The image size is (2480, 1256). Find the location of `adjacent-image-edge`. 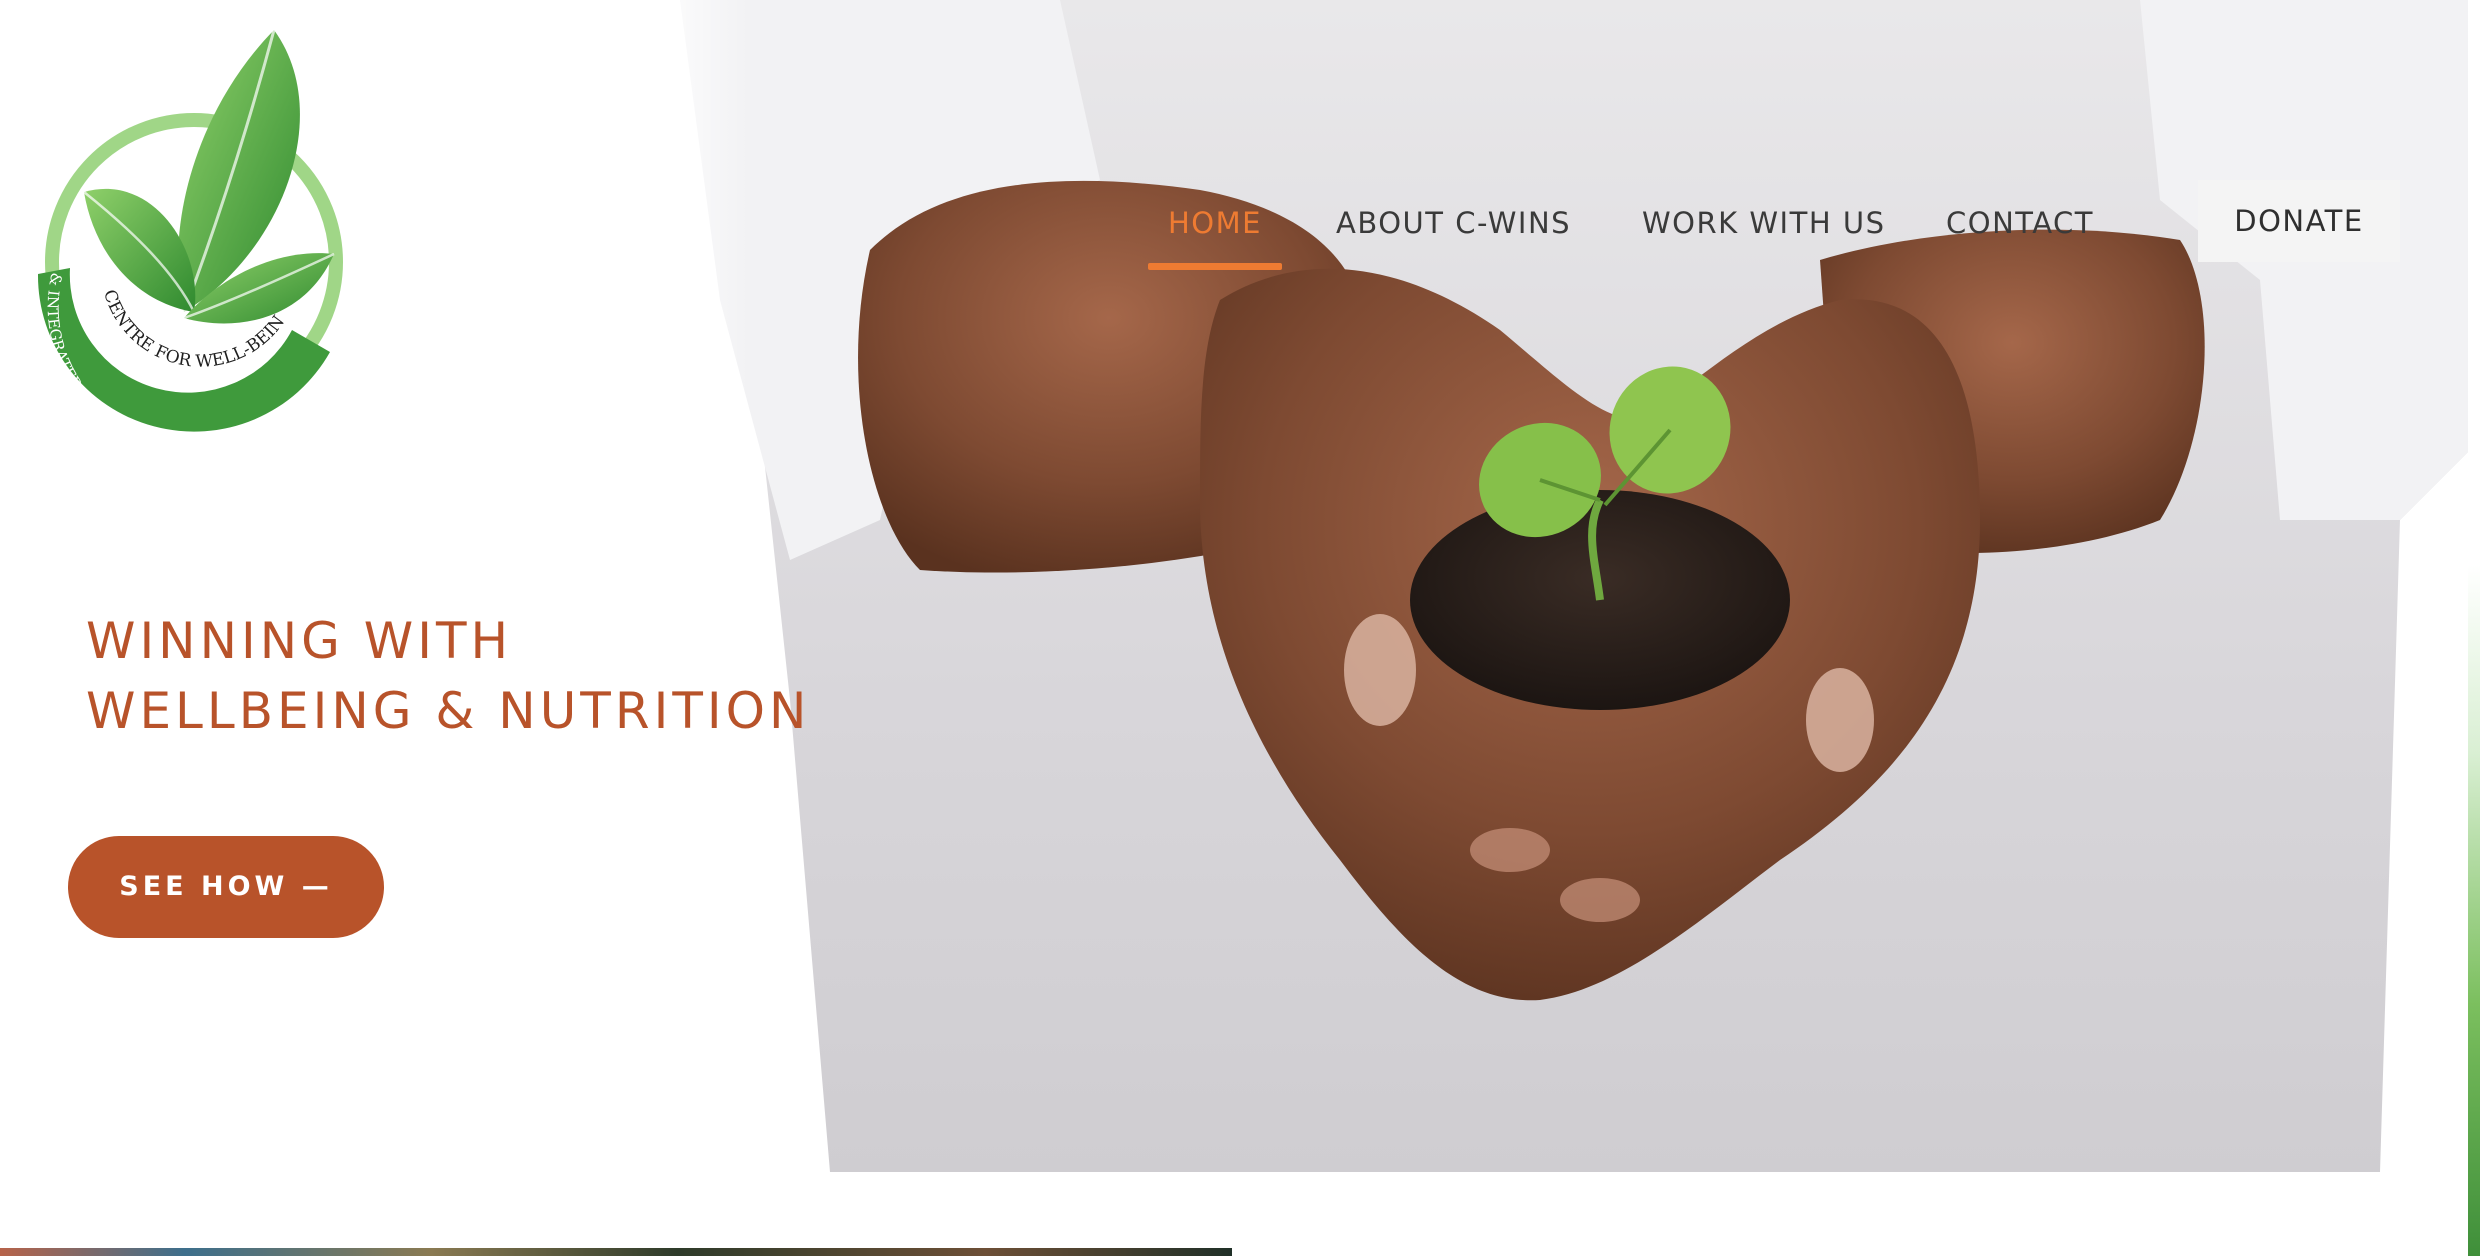

adjacent-image-edge is located at coordinates (2474, 628).